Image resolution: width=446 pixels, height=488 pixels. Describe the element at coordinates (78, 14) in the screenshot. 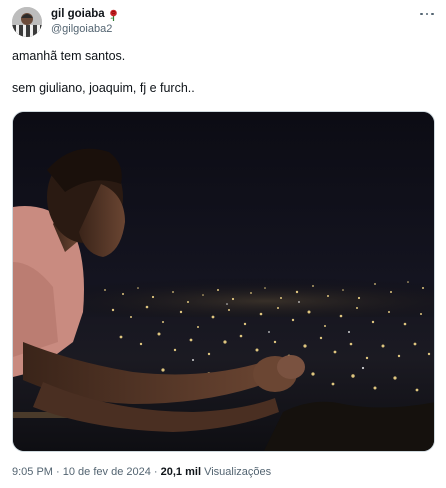

I see `display-name: gil goiaba` at that location.